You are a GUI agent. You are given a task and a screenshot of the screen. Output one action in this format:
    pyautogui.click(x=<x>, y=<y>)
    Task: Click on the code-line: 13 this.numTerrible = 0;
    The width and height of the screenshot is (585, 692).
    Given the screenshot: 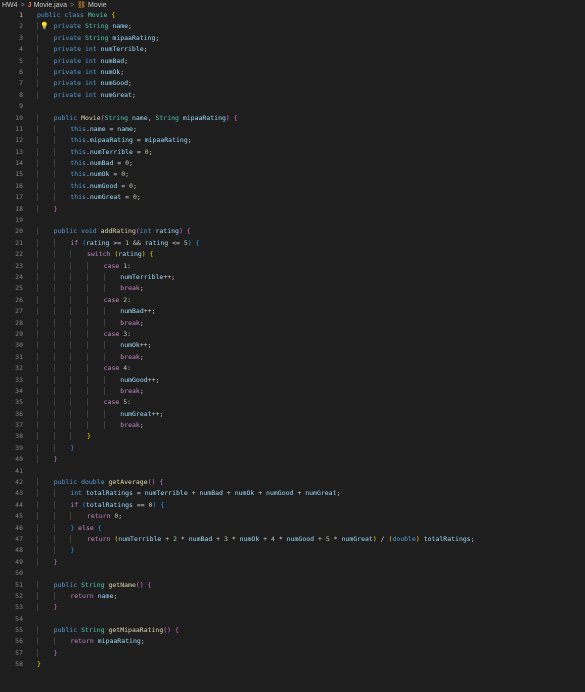 What is the action you would take?
    pyautogui.click(x=292, y=152)
    